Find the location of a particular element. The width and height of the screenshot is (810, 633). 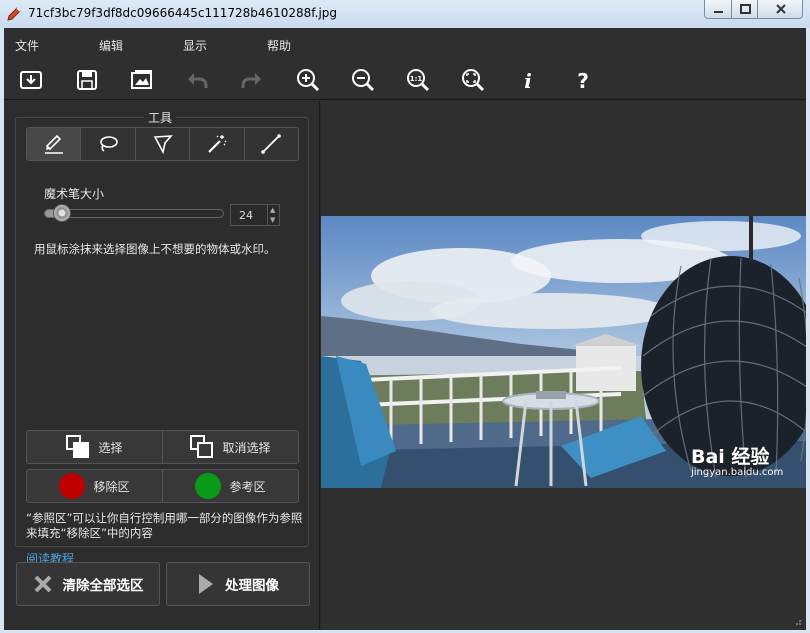

redo-icon is located at coordinates (251, 80).